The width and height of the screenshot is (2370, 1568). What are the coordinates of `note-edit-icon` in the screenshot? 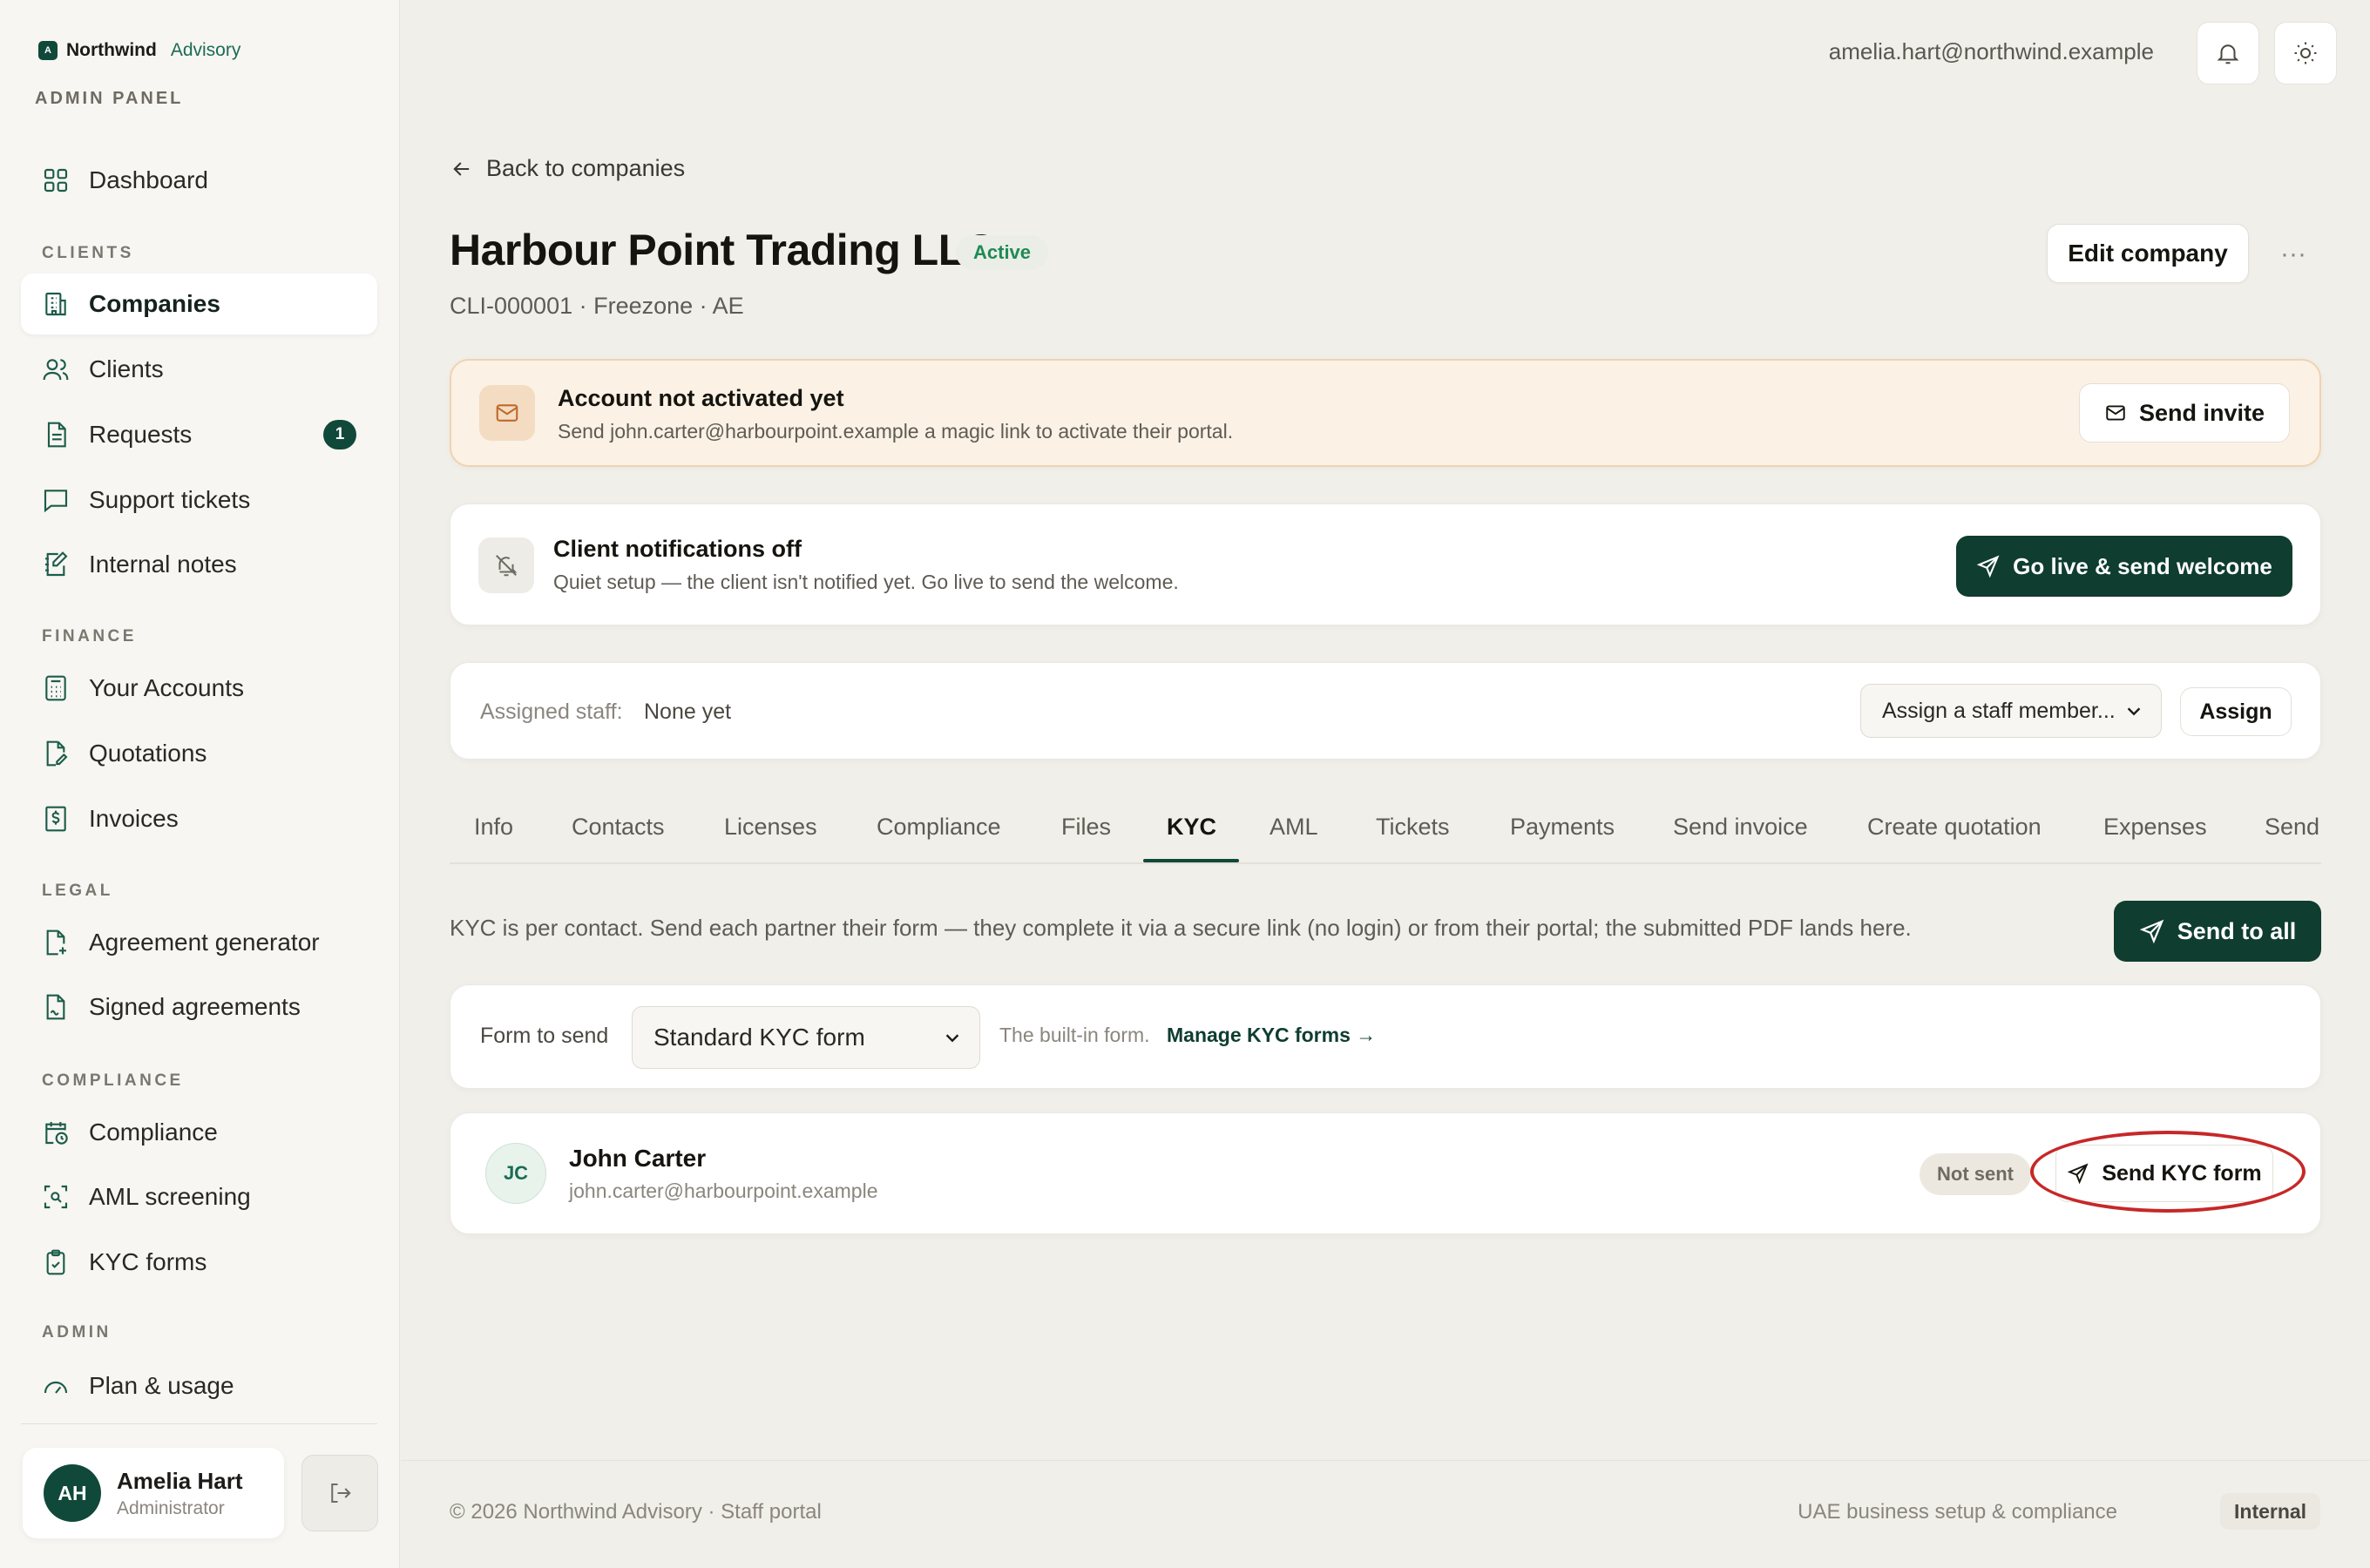 It's located at (56, 564).